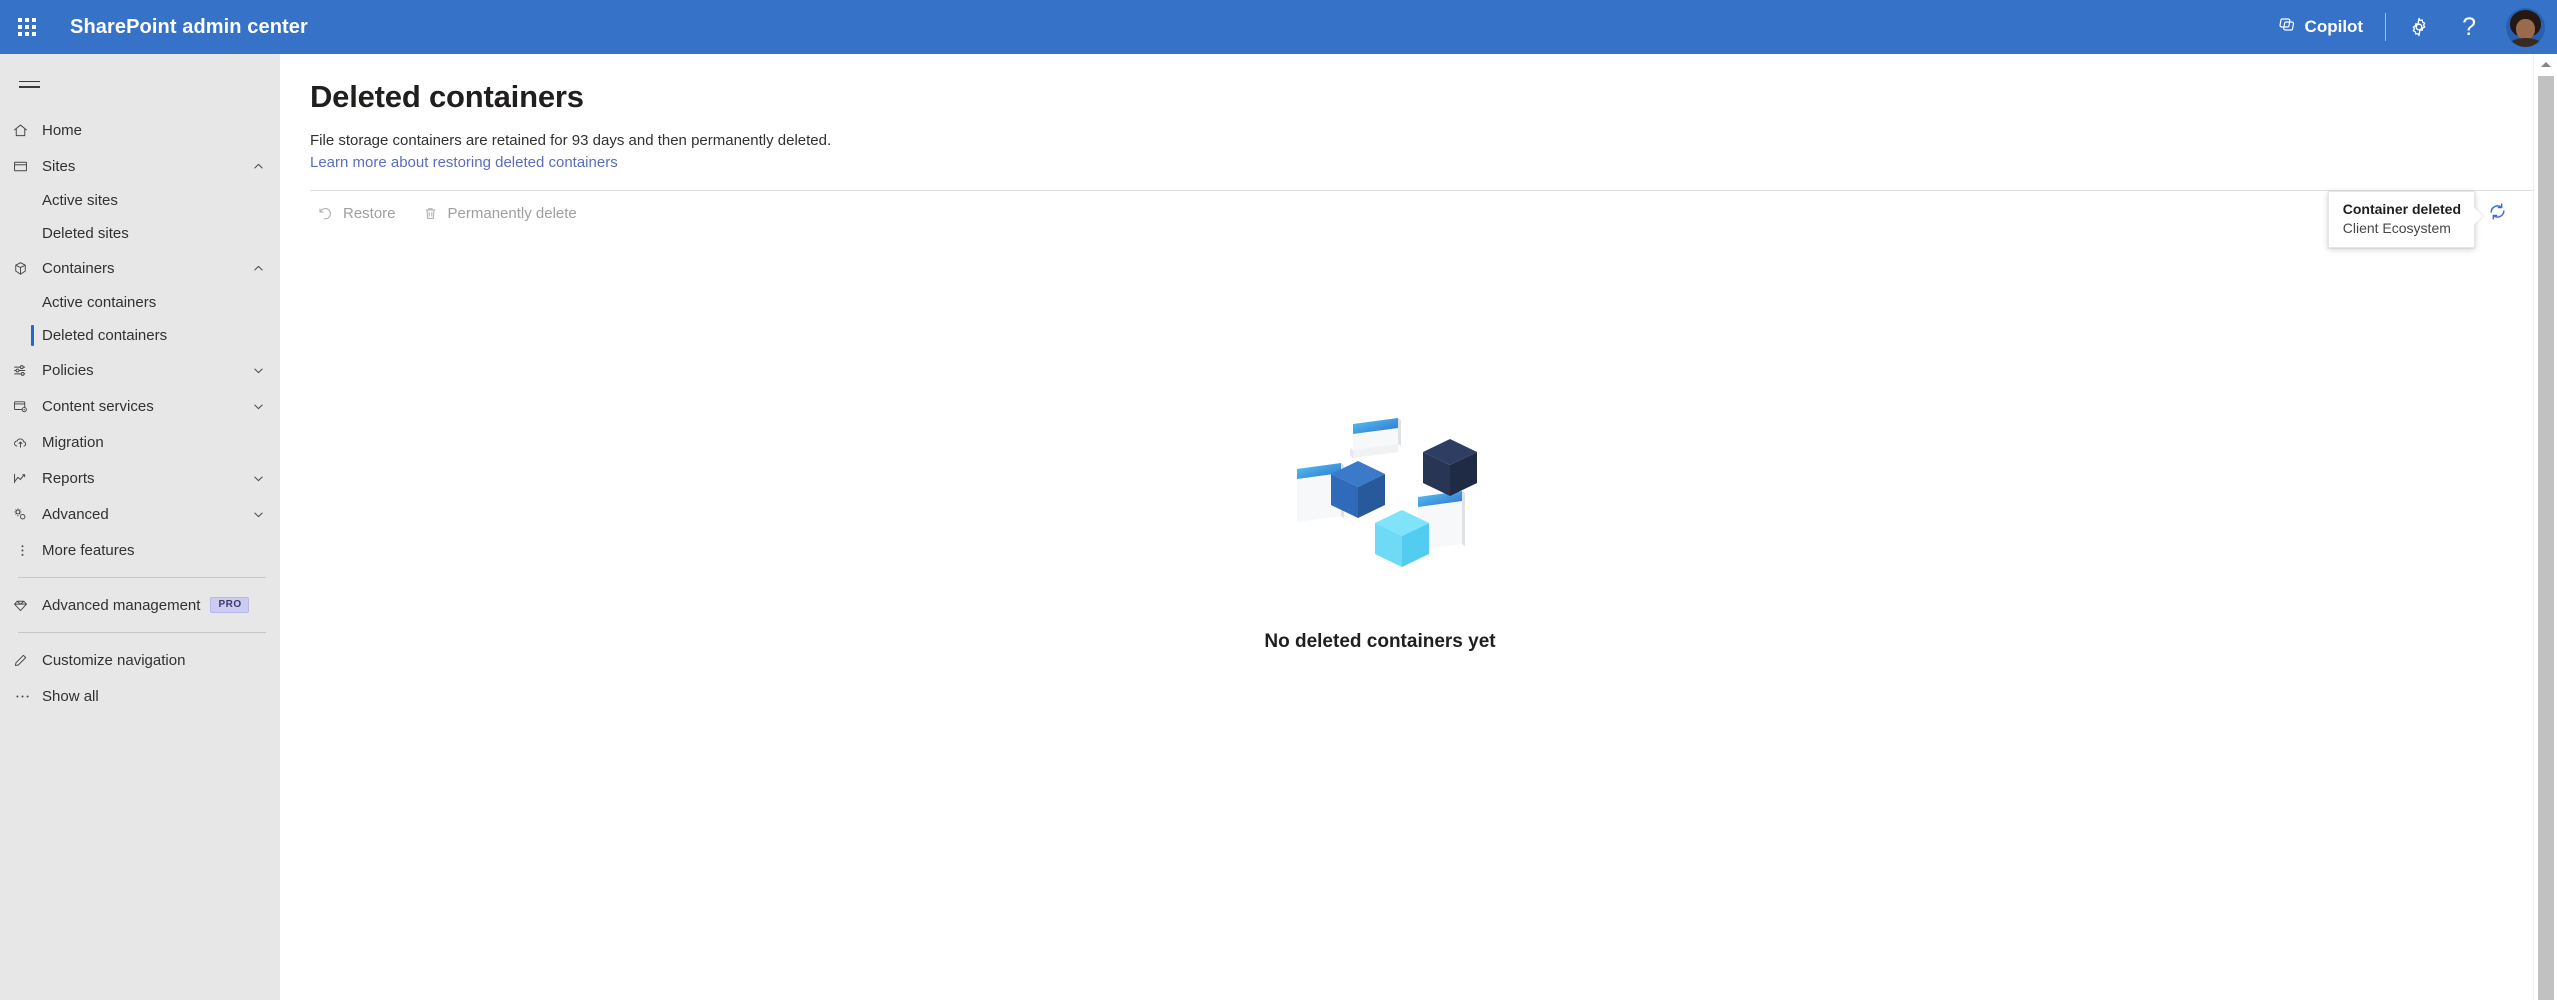 The width and height of the screenshot is (2557, 1000). I want to click on advanced-gears-icon, so click(27, 514).